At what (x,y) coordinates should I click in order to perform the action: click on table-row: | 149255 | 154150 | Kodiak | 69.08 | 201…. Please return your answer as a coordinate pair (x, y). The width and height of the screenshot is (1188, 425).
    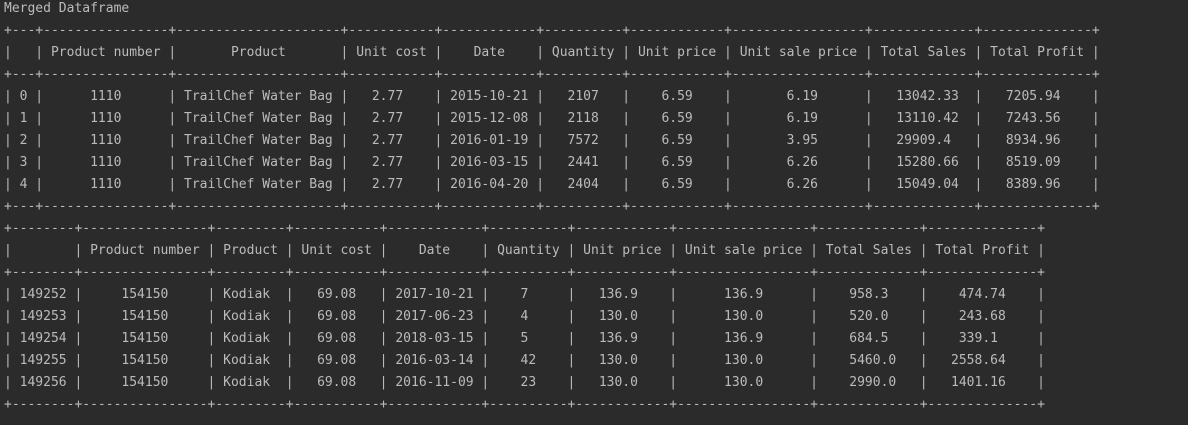
    Looking at the image, I should click on (524, 360).